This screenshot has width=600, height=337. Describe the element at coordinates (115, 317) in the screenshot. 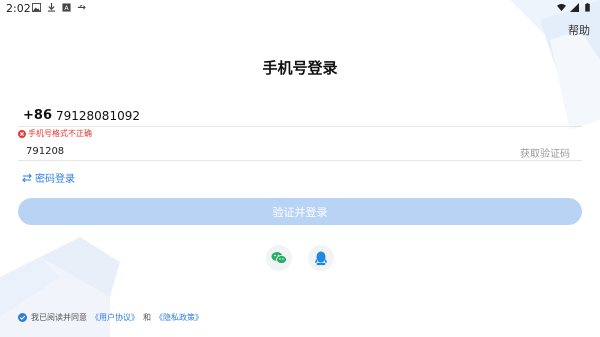

I see `user-agreement-link: 《用户协议》` at that location.